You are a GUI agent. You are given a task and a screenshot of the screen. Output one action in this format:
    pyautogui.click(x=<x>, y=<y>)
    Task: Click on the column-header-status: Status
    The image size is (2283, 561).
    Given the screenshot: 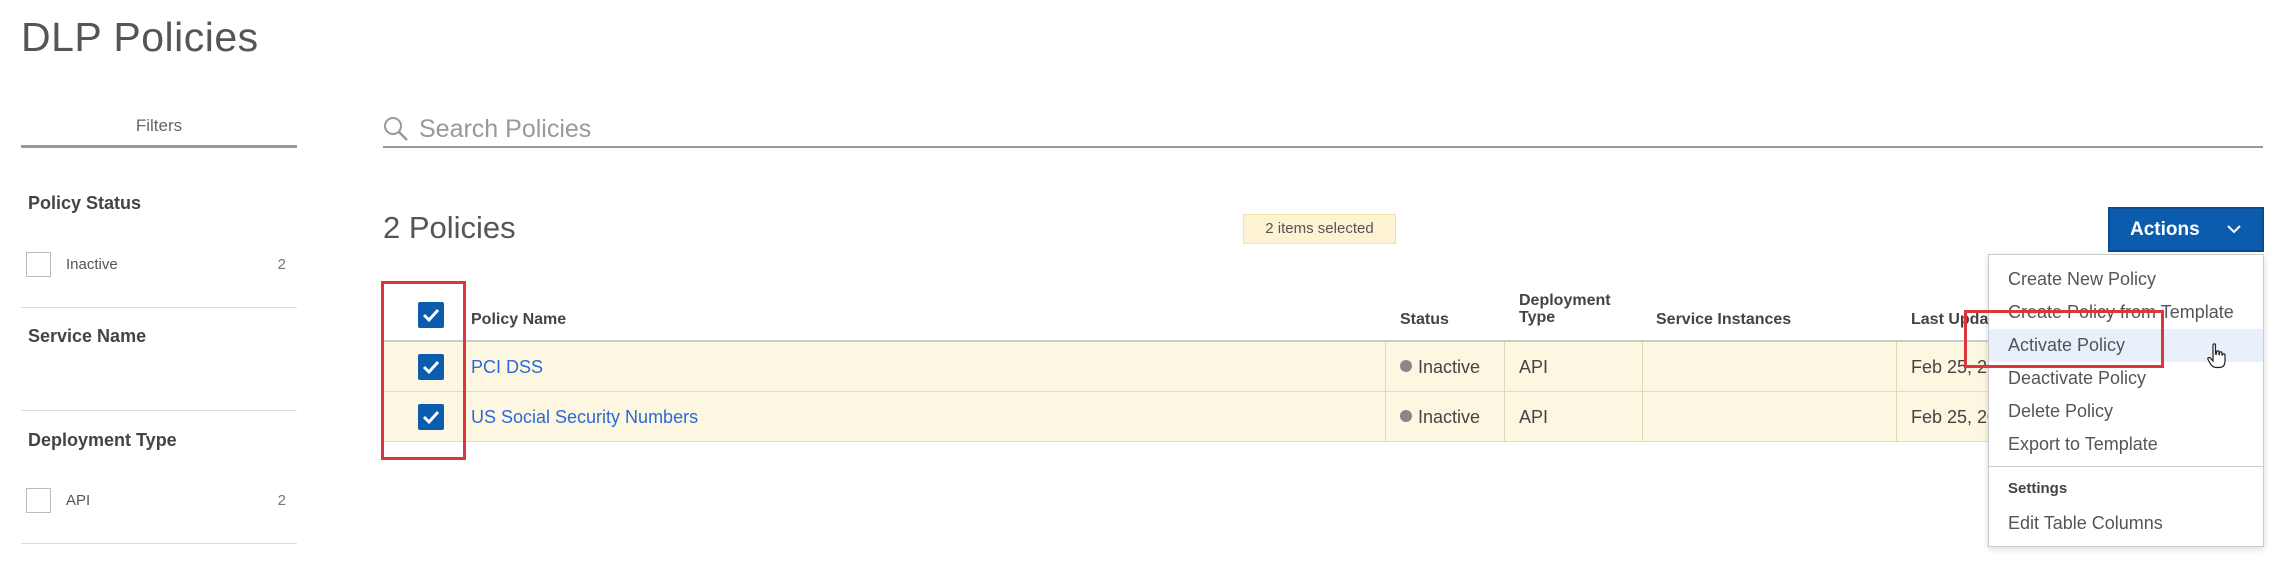 What is the action you would take?
    pyautogui.click(x=1424, y=319)
    